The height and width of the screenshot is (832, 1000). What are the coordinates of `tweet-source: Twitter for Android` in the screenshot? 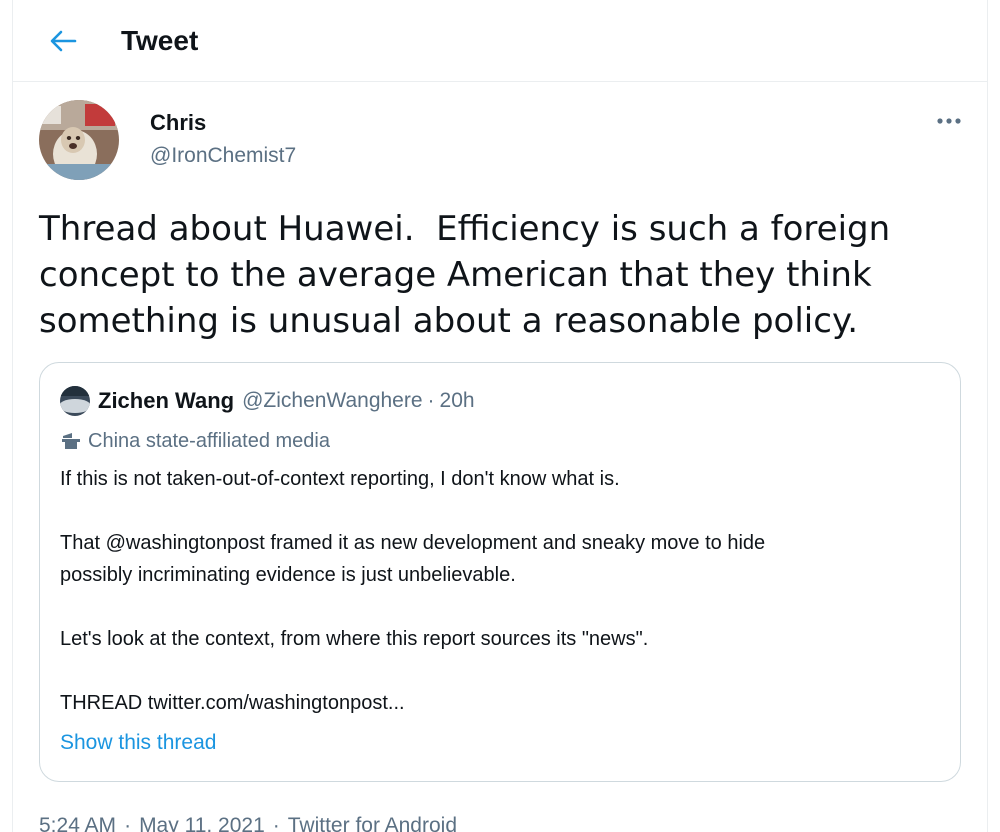 It's located at (372, 823).